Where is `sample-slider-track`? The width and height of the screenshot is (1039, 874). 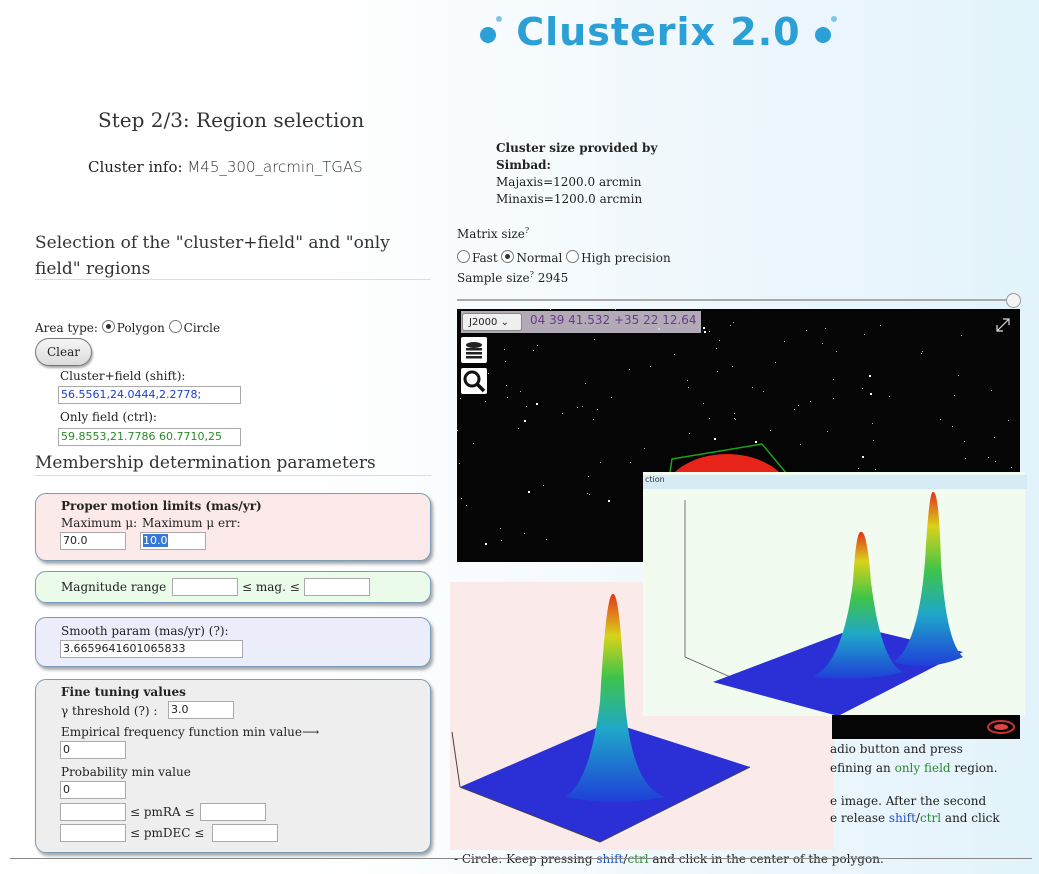
sample-slider-track is located at coordinates (735, 300).